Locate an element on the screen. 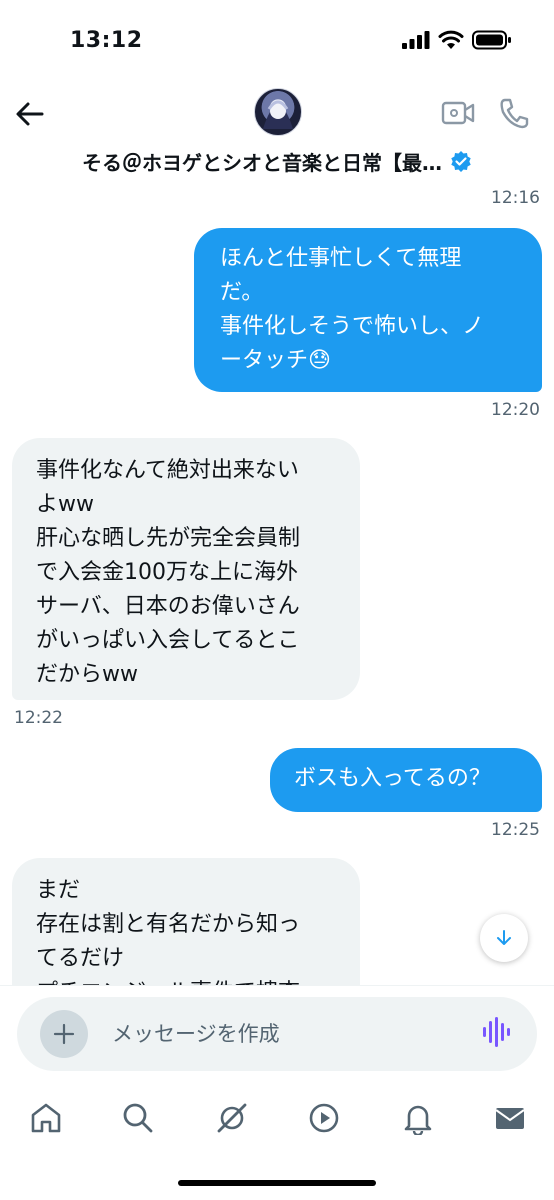  message-bubble-incoming: まだ 存在は割と有名だから知っ てるだけ プチエンジェル事件で捜査 is located at coordinates (186, 921).